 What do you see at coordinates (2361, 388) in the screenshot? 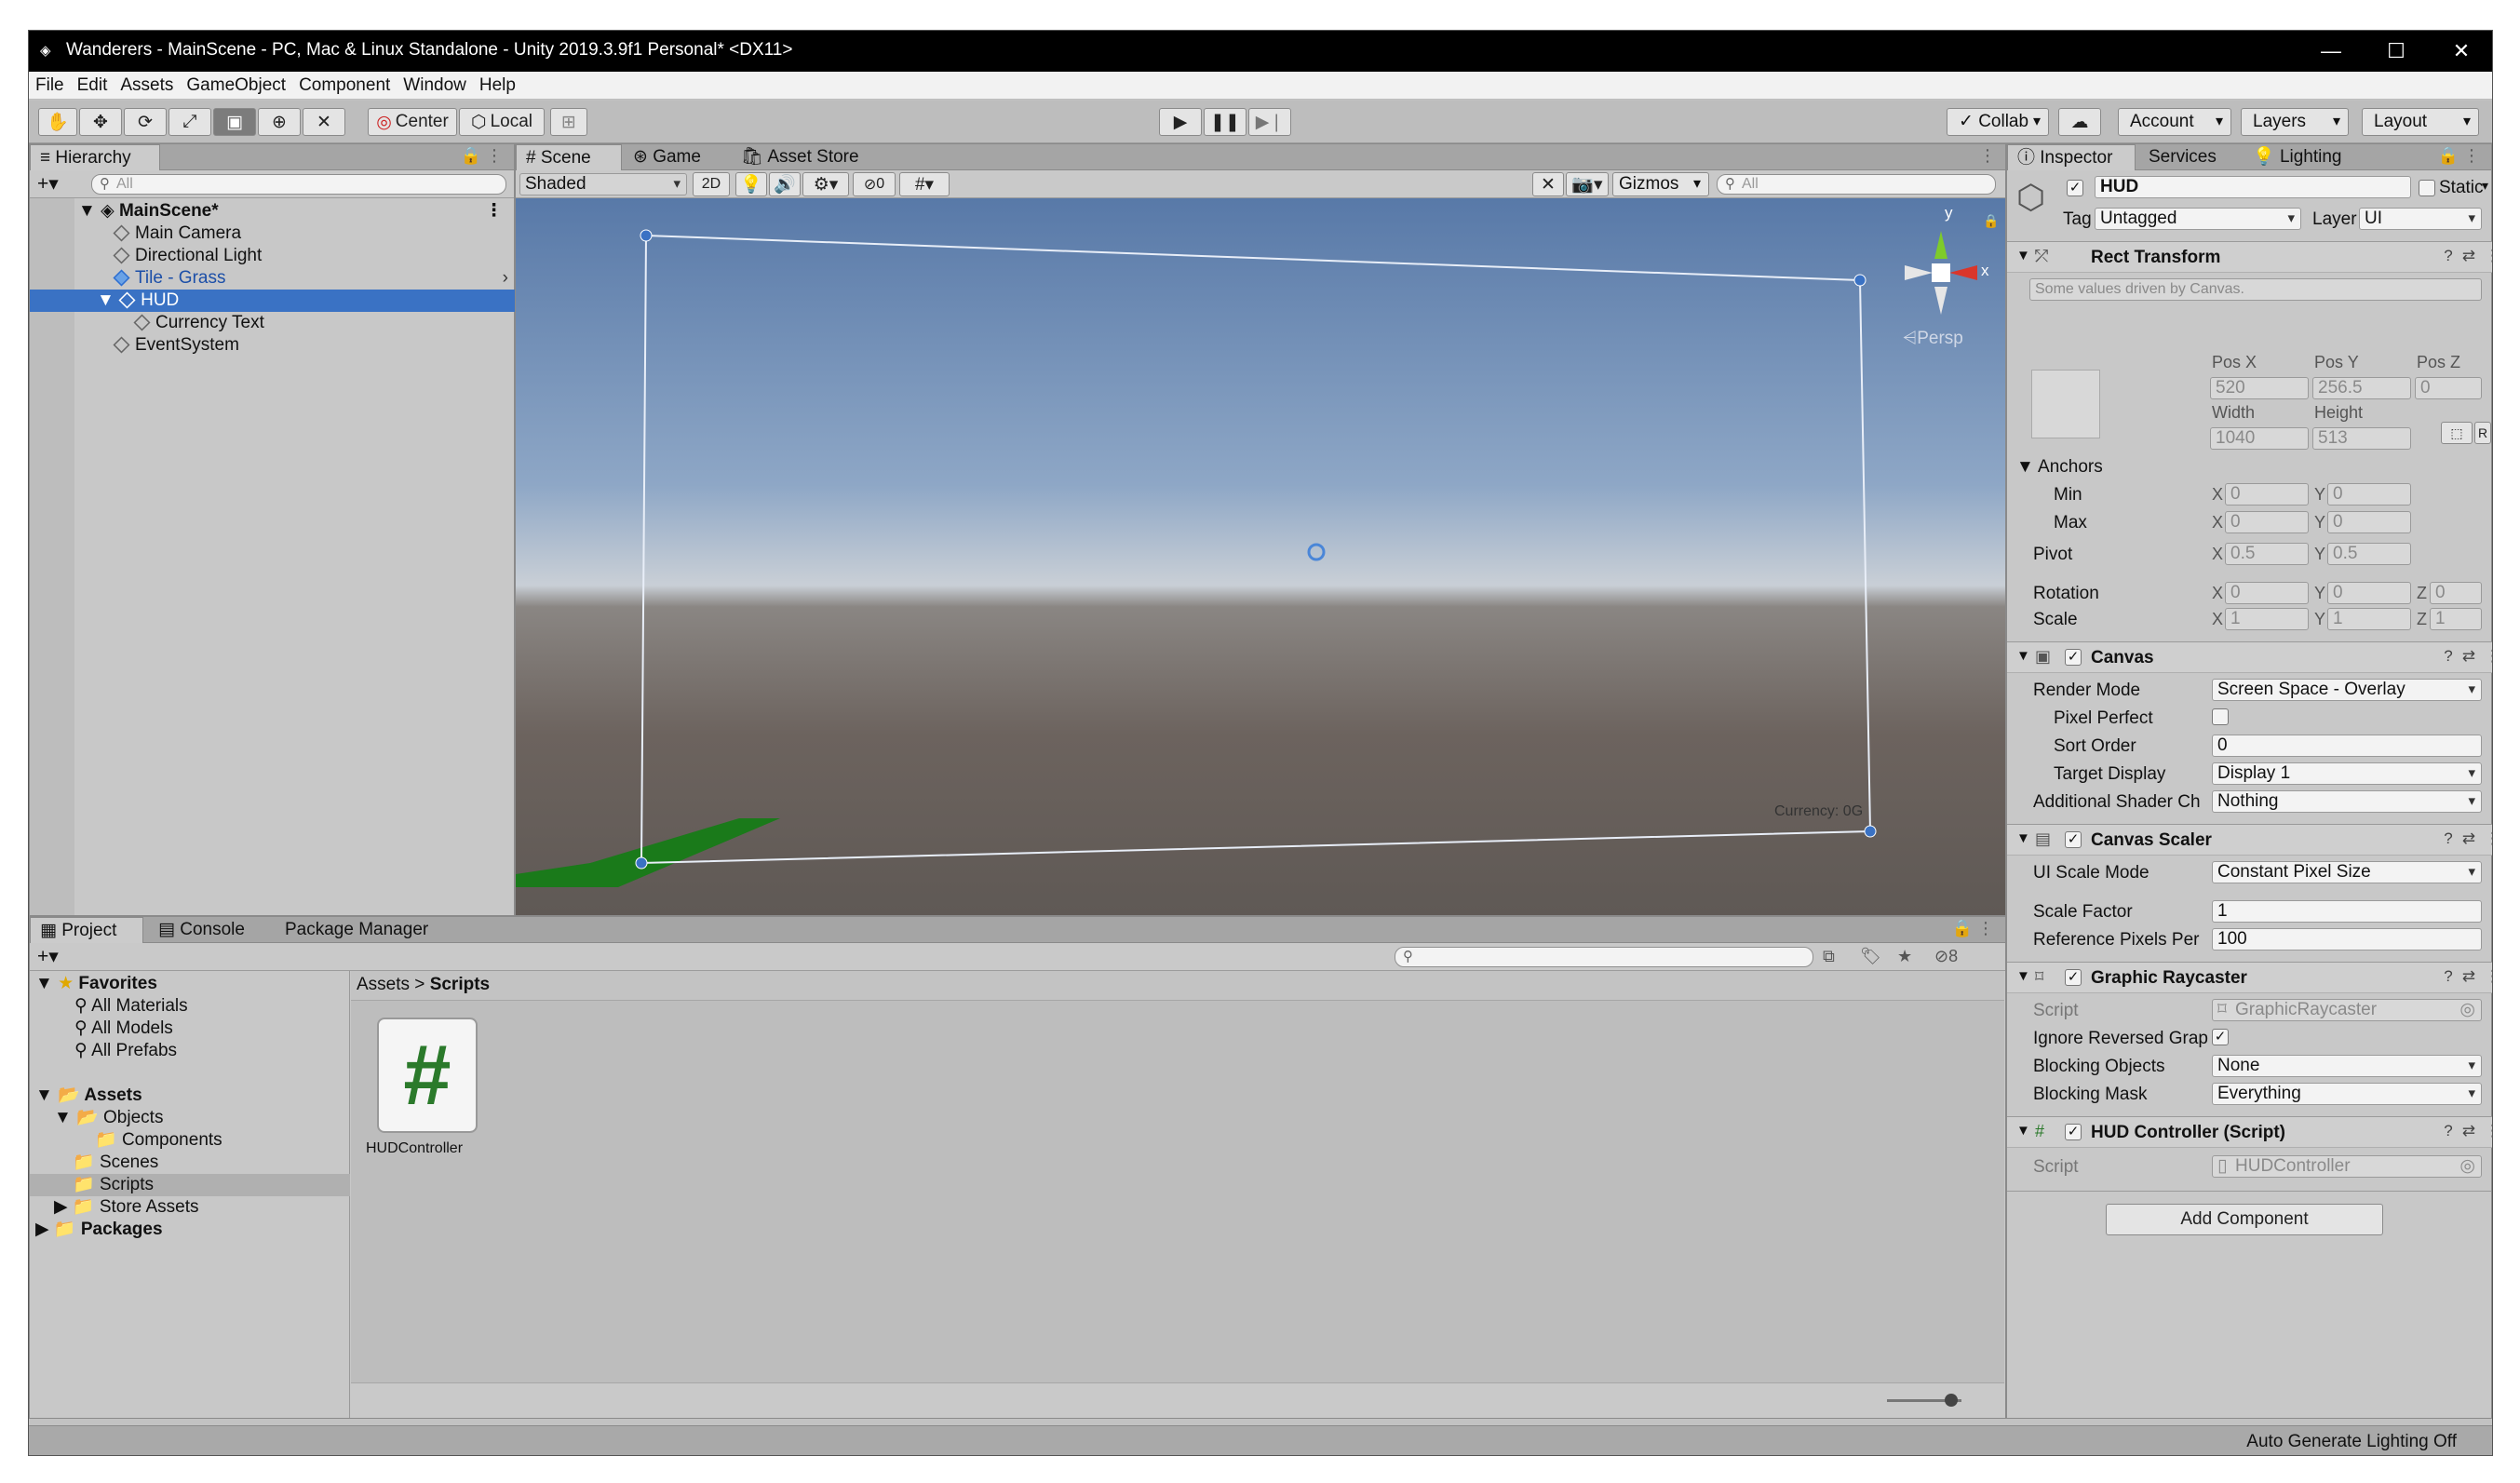
I see `posy-field: 256.5` at bounding box center [2361, 388].